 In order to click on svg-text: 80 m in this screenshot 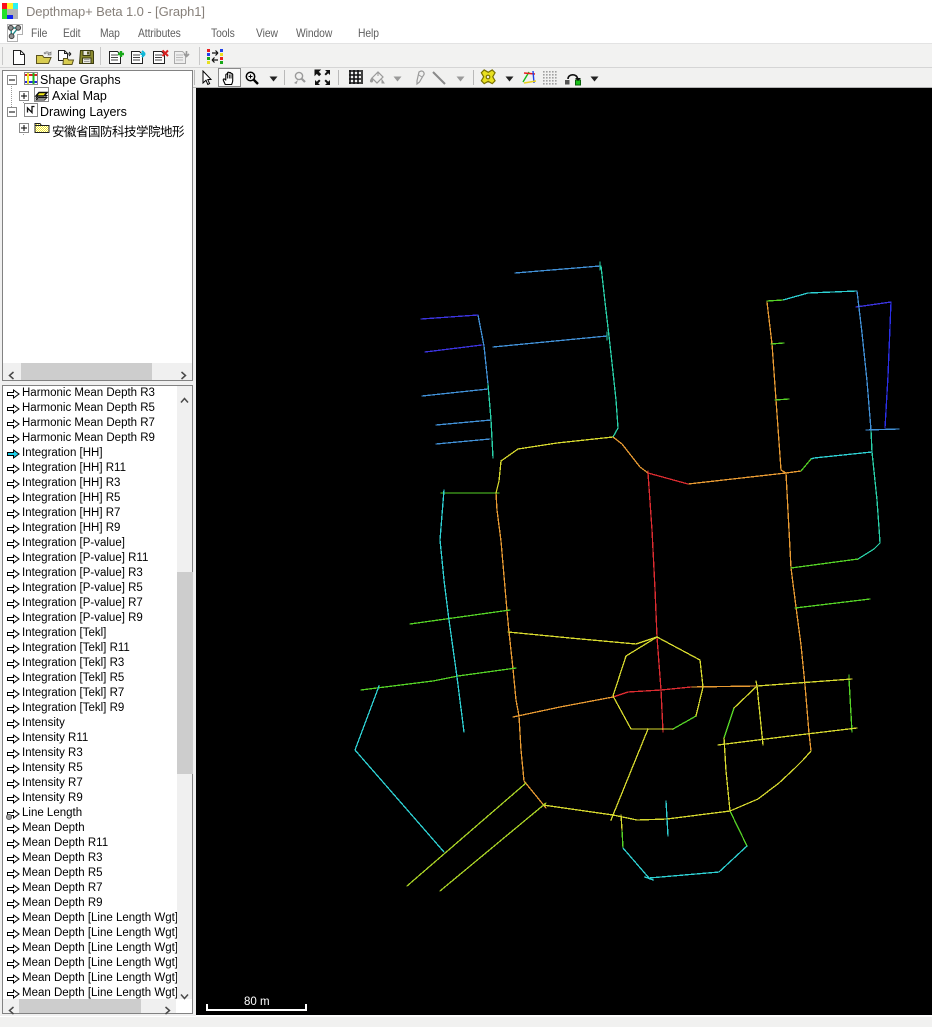, I will do `click(257, 1002)`.